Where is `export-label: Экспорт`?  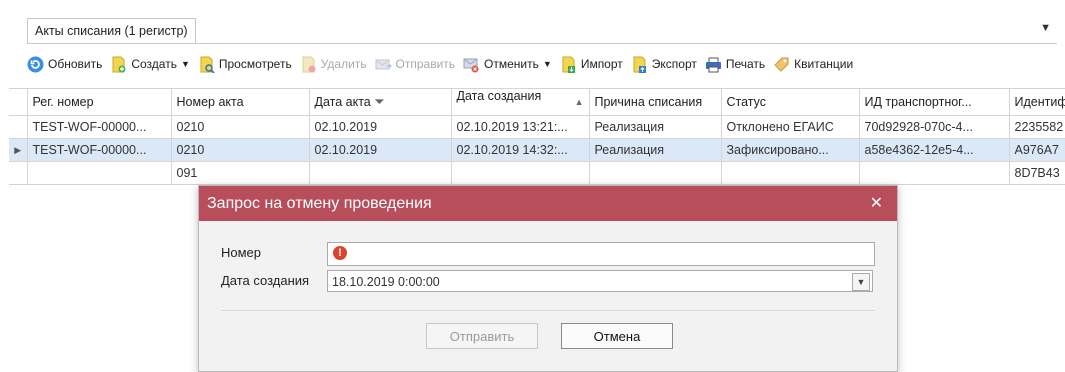 export-label: Экспорт is located at coordinates (674, 64).